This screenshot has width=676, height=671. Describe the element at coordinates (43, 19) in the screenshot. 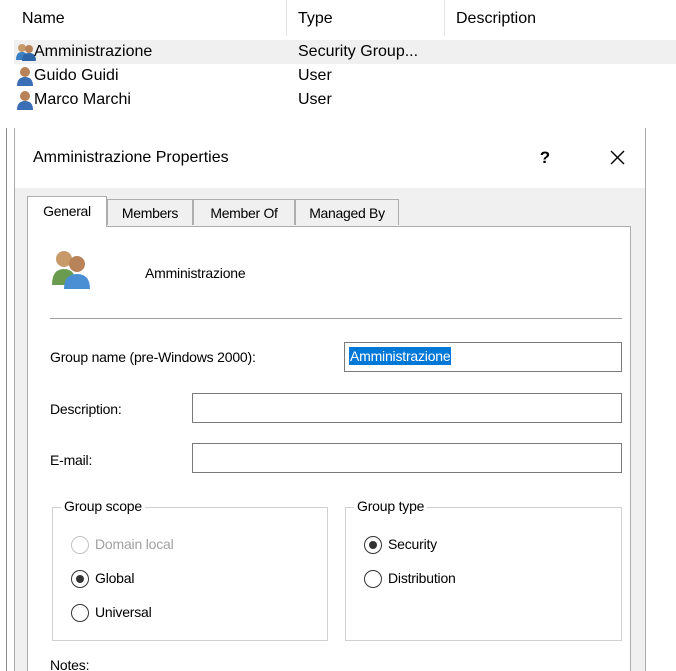

I see `column-header-name: Name` at that location.